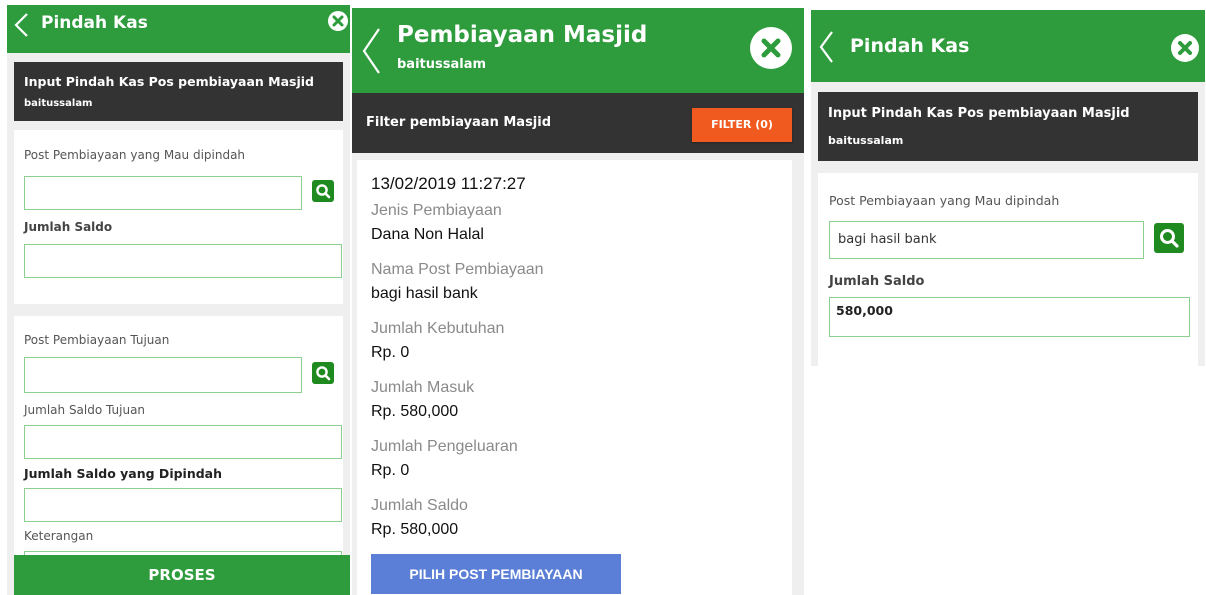 The image size is (1206, 595). I want to click on jenis-label: Jenis Pembiayaan, so click(436, 210).